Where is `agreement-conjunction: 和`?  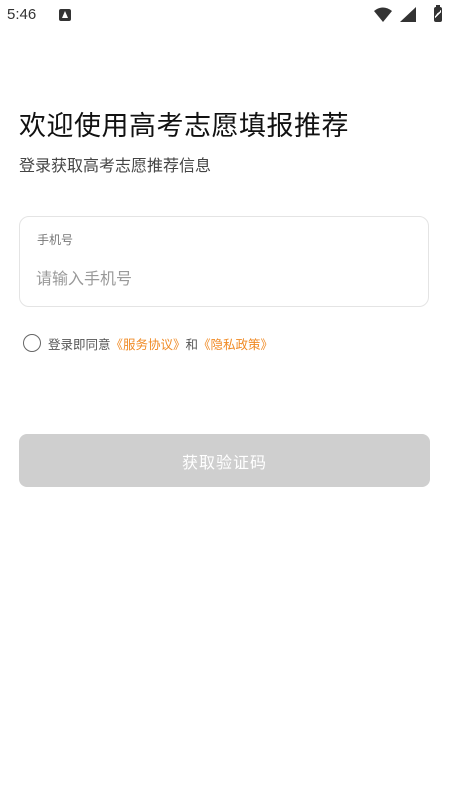
agreement-conjunction: 和 is located at coordinates (192, 344).